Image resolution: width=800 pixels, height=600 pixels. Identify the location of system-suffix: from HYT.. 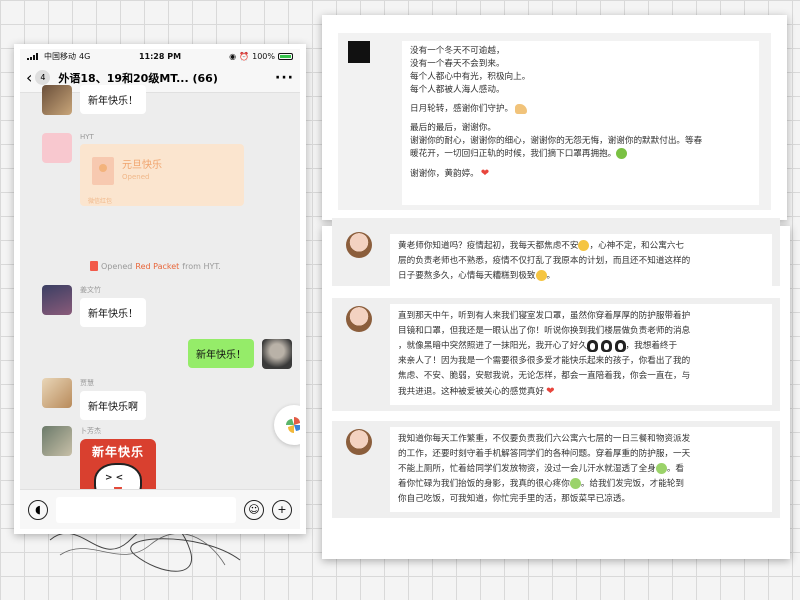
(201, 266).